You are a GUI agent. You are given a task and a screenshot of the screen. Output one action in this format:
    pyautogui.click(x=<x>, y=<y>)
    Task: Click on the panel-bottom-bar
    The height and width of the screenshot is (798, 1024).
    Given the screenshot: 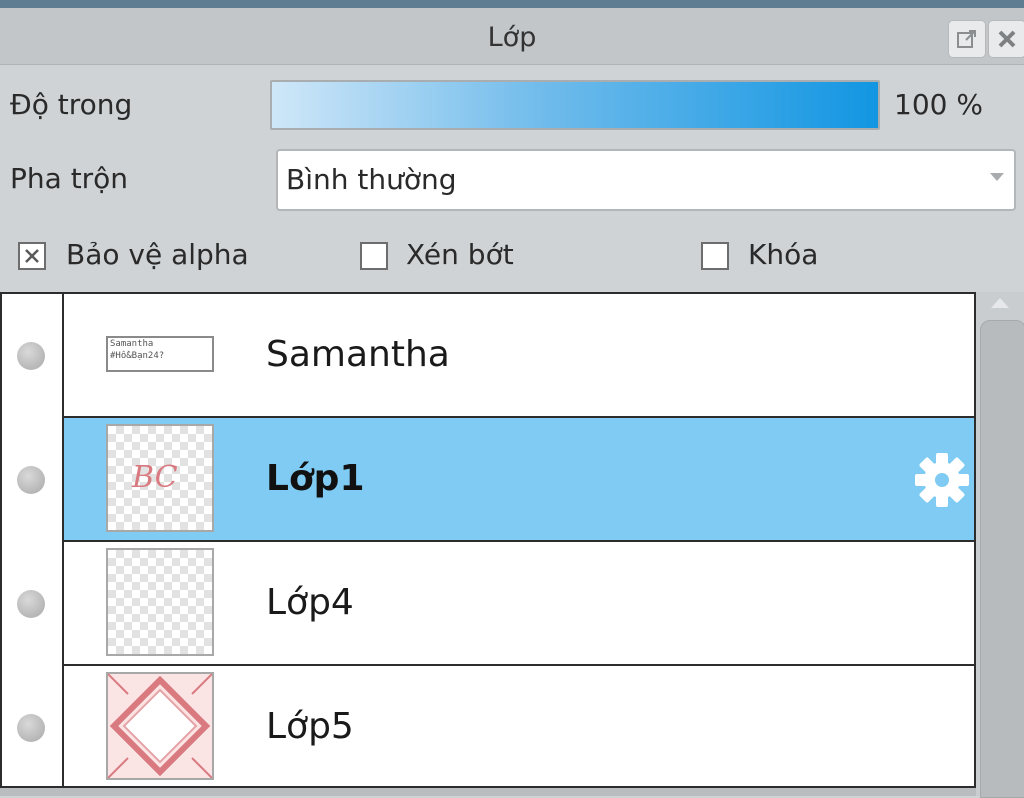 What is the action you would take?
    pyautogui.click(x=488, y=792)
    